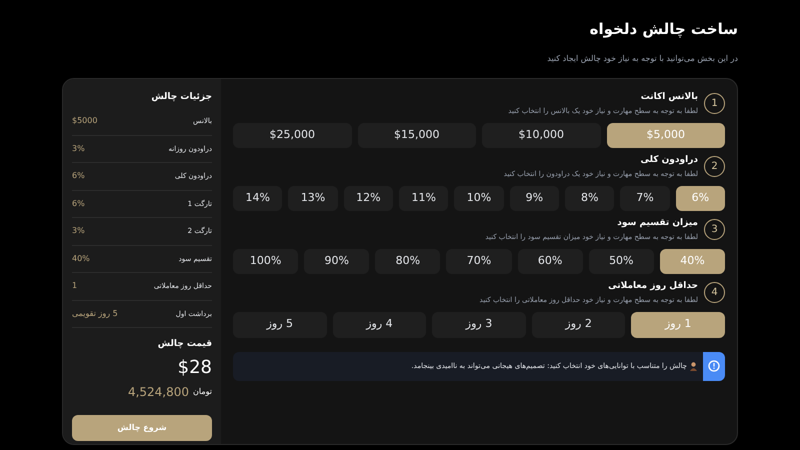 The image size is (800, 450). What do you see at coordinates (550, 261) in the screenshot?
I see `option-button: 60%` at bounding box center [550, 261].